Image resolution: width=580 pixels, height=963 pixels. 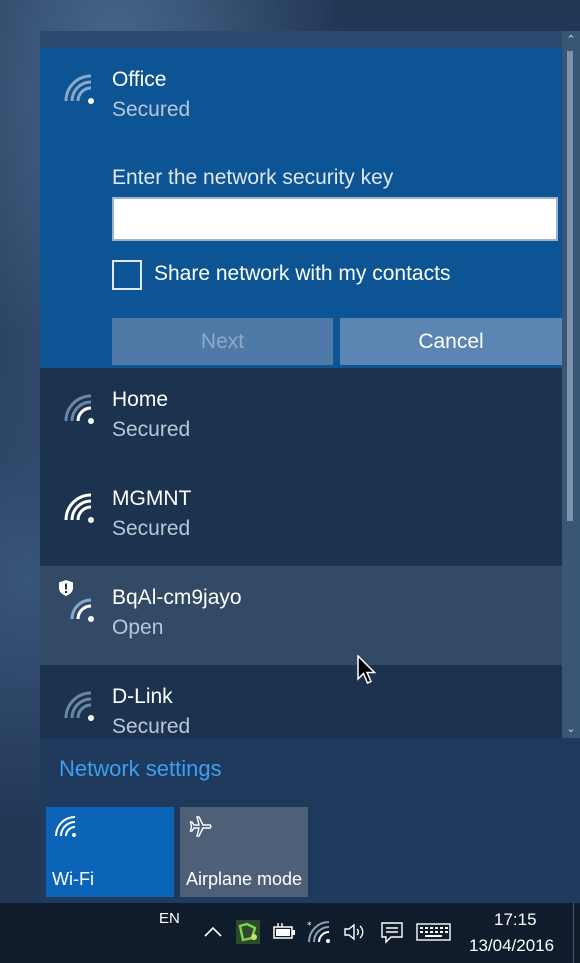 What do you see at coordinates (301, 417) in the screenshot?
I see `network-item-home: Home Secured` at bounding box center [301, 417].